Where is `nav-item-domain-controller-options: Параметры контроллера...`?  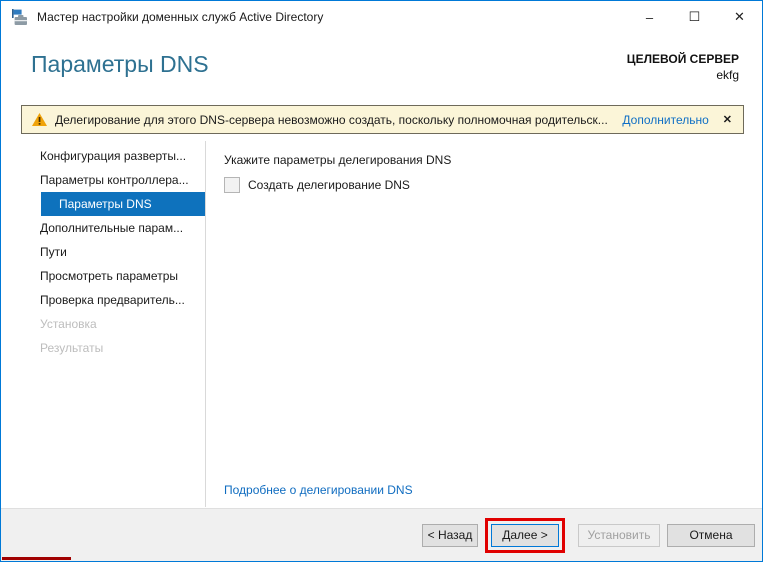
nav-item-domain-controller-options: Параметры контроллера... is located at coordinates (103, 180).